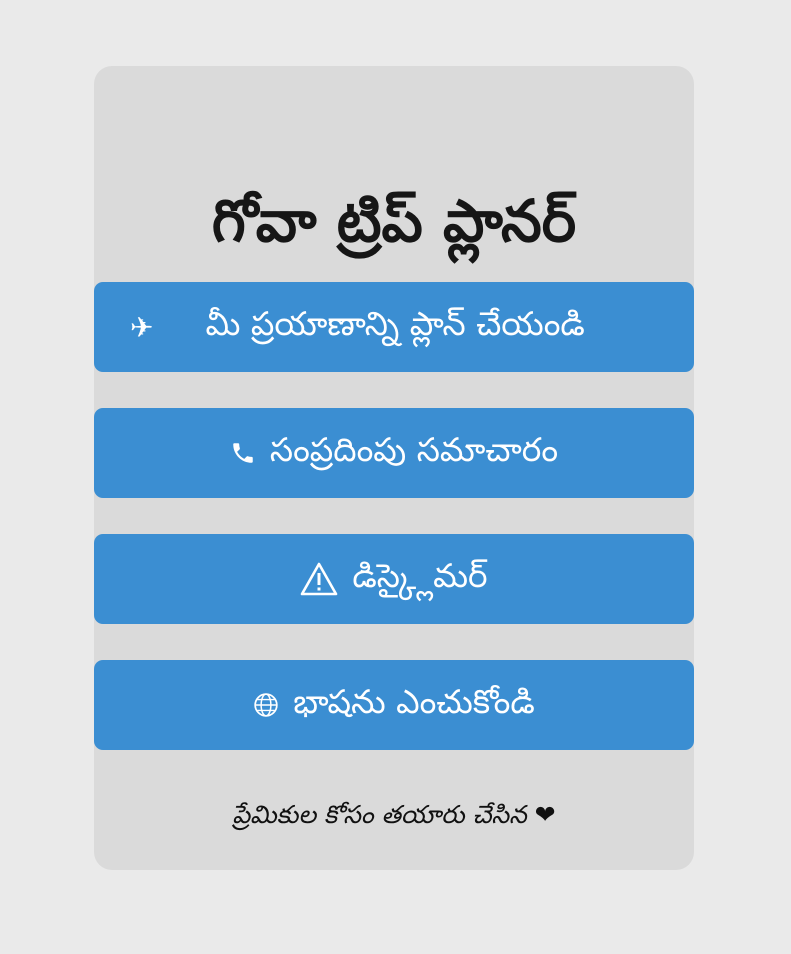 The width and height of the screenshot is (791, 954). What do you see at coordinates (142, 327) in the screenshot?
I see `airplane-icon: ✈` at bounding box center [142, 327].